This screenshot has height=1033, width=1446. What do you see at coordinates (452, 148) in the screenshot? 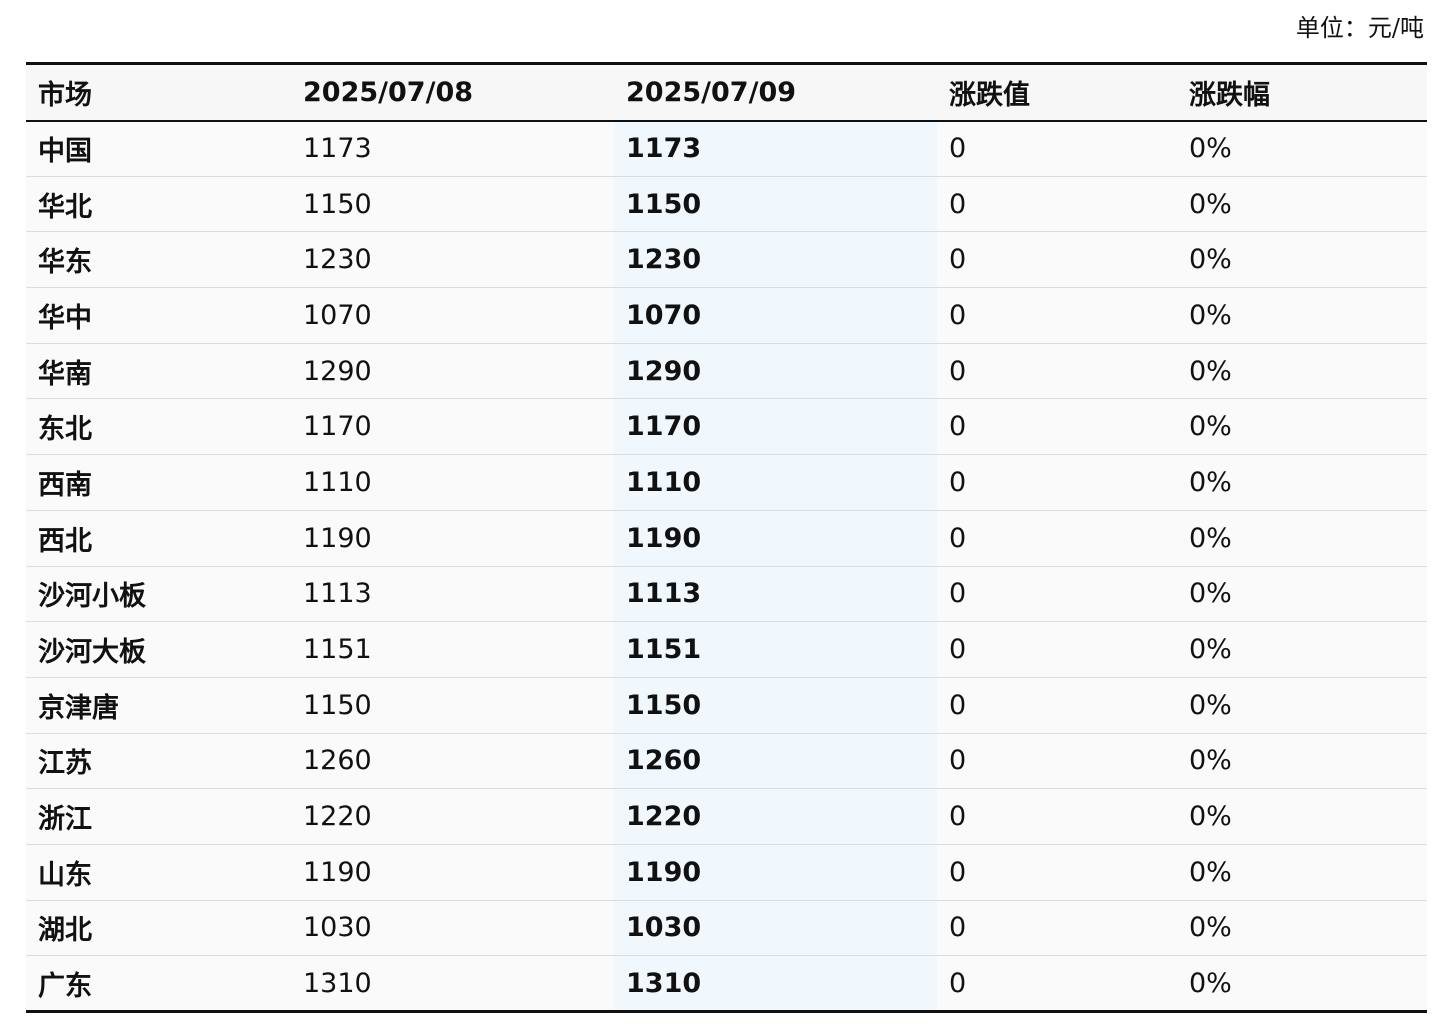
I see `price-date-1-cell: 1173` at bounding box center [452, 148].